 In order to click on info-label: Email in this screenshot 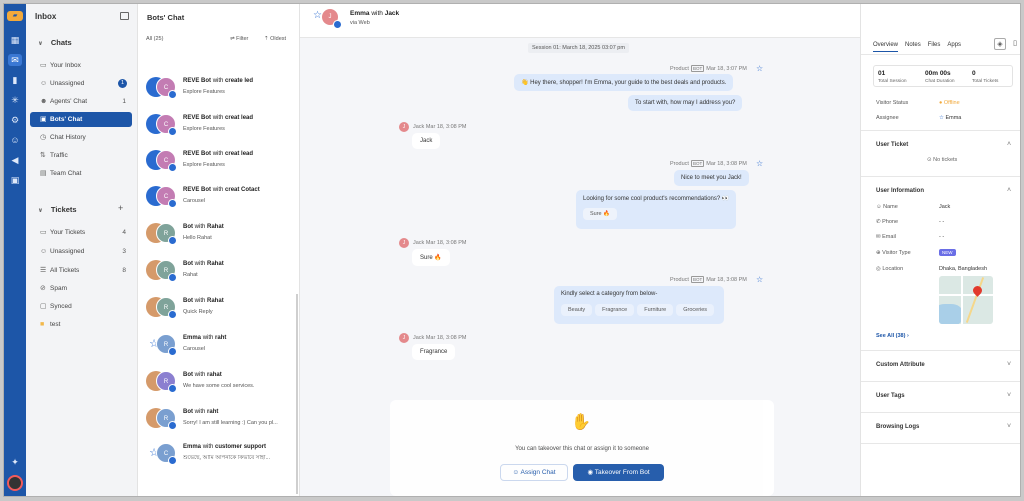, I will do `click(889, 237)`.